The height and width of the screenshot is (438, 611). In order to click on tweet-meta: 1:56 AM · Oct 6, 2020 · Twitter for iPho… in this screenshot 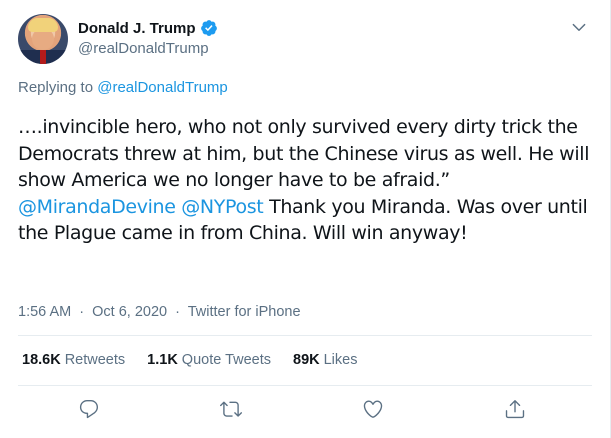, I will do `click(159, 312)`.